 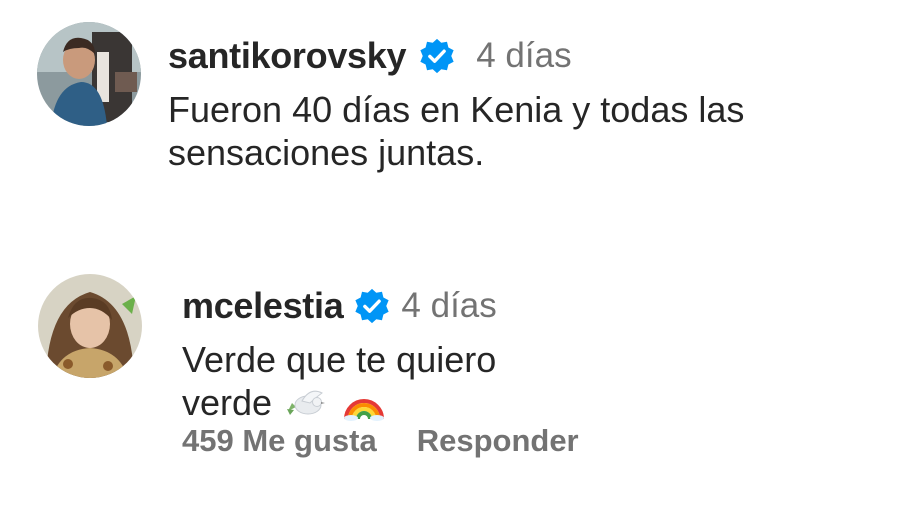 What do you see at coordinates (364, 410) in the screenshot?
I see `rainbow-emoji-icon` at bounding box center [364, 410].